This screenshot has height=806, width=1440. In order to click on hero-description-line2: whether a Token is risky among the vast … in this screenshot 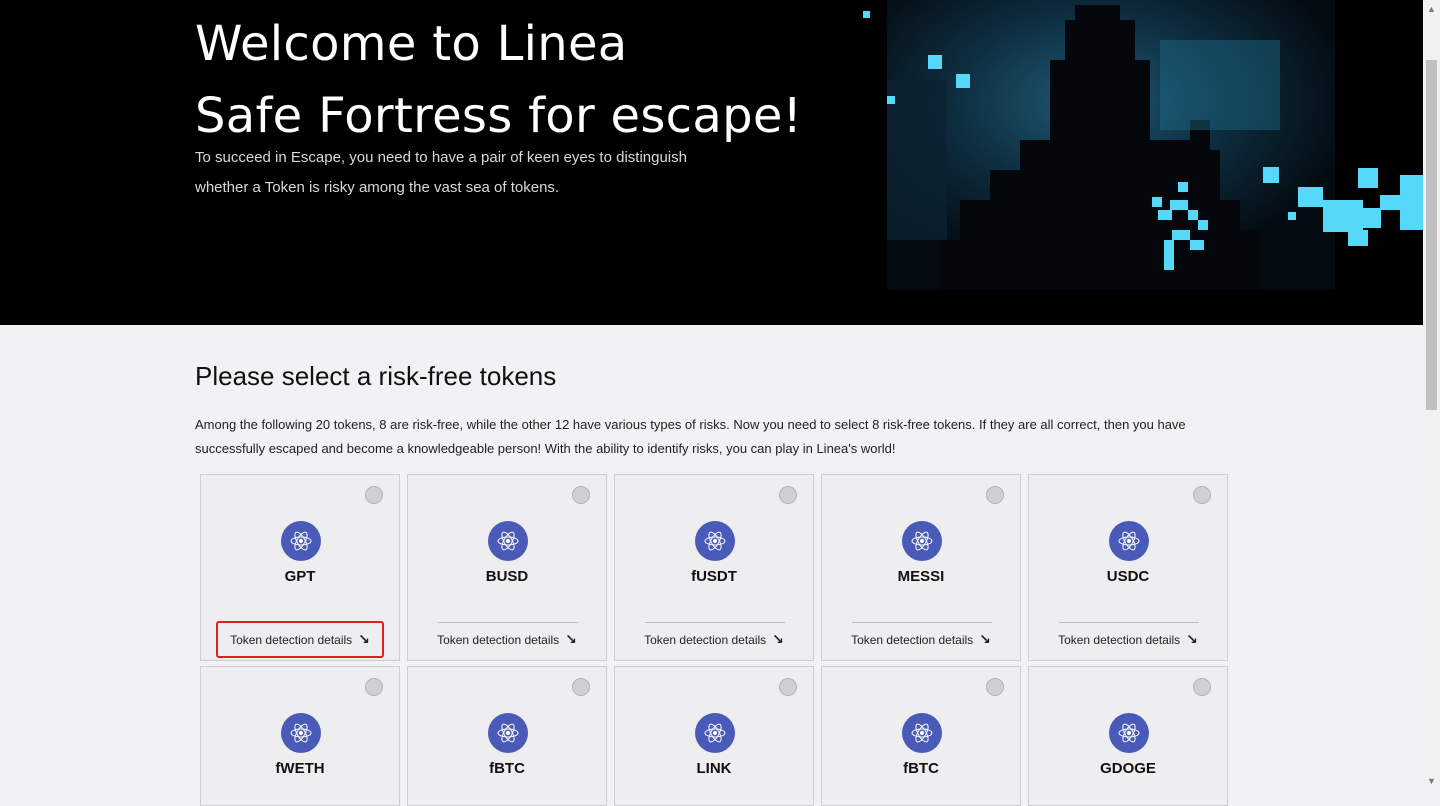, I will do `click(377, 187)`.